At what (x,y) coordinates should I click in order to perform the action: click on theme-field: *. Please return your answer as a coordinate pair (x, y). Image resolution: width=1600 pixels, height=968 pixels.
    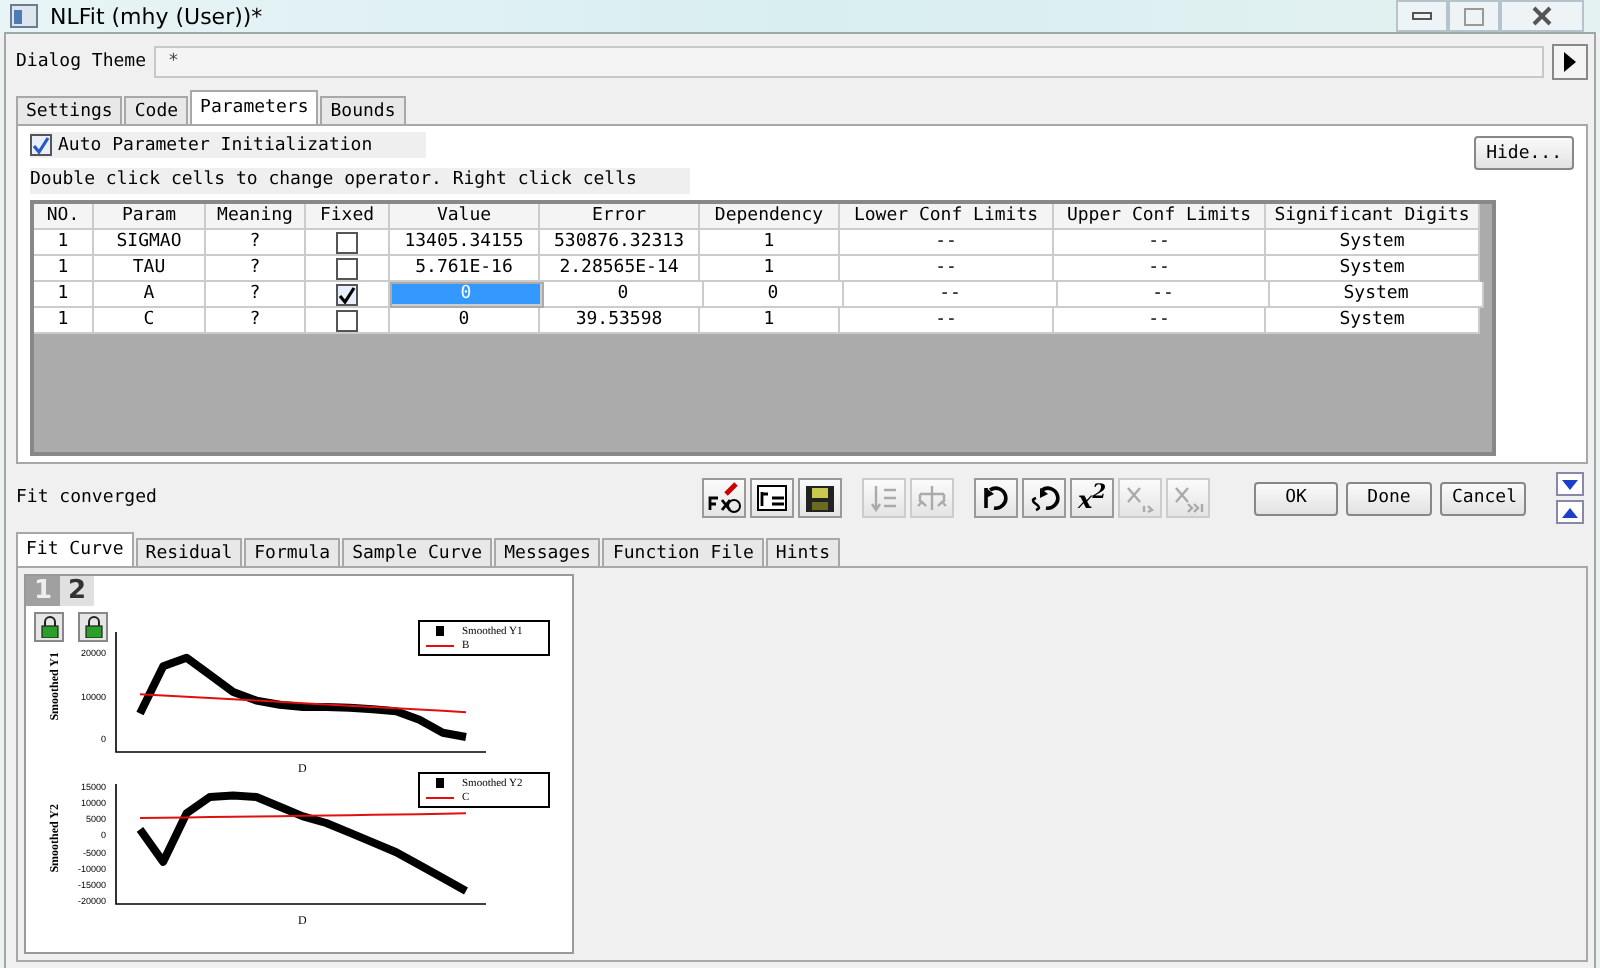
    Looking at the image, I should click on (849, 62).